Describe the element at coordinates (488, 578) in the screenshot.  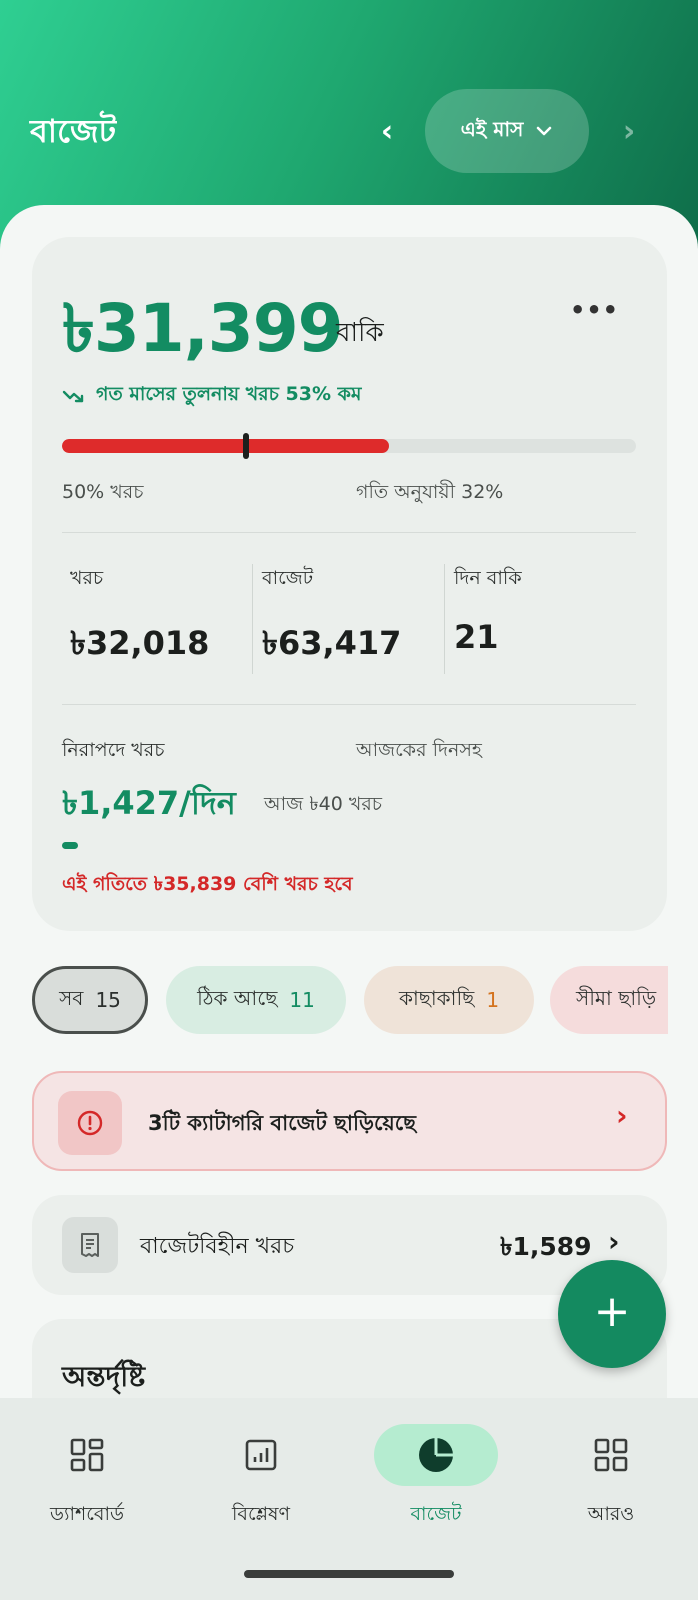
I see `stat-label: দিন বাকি` at that location.